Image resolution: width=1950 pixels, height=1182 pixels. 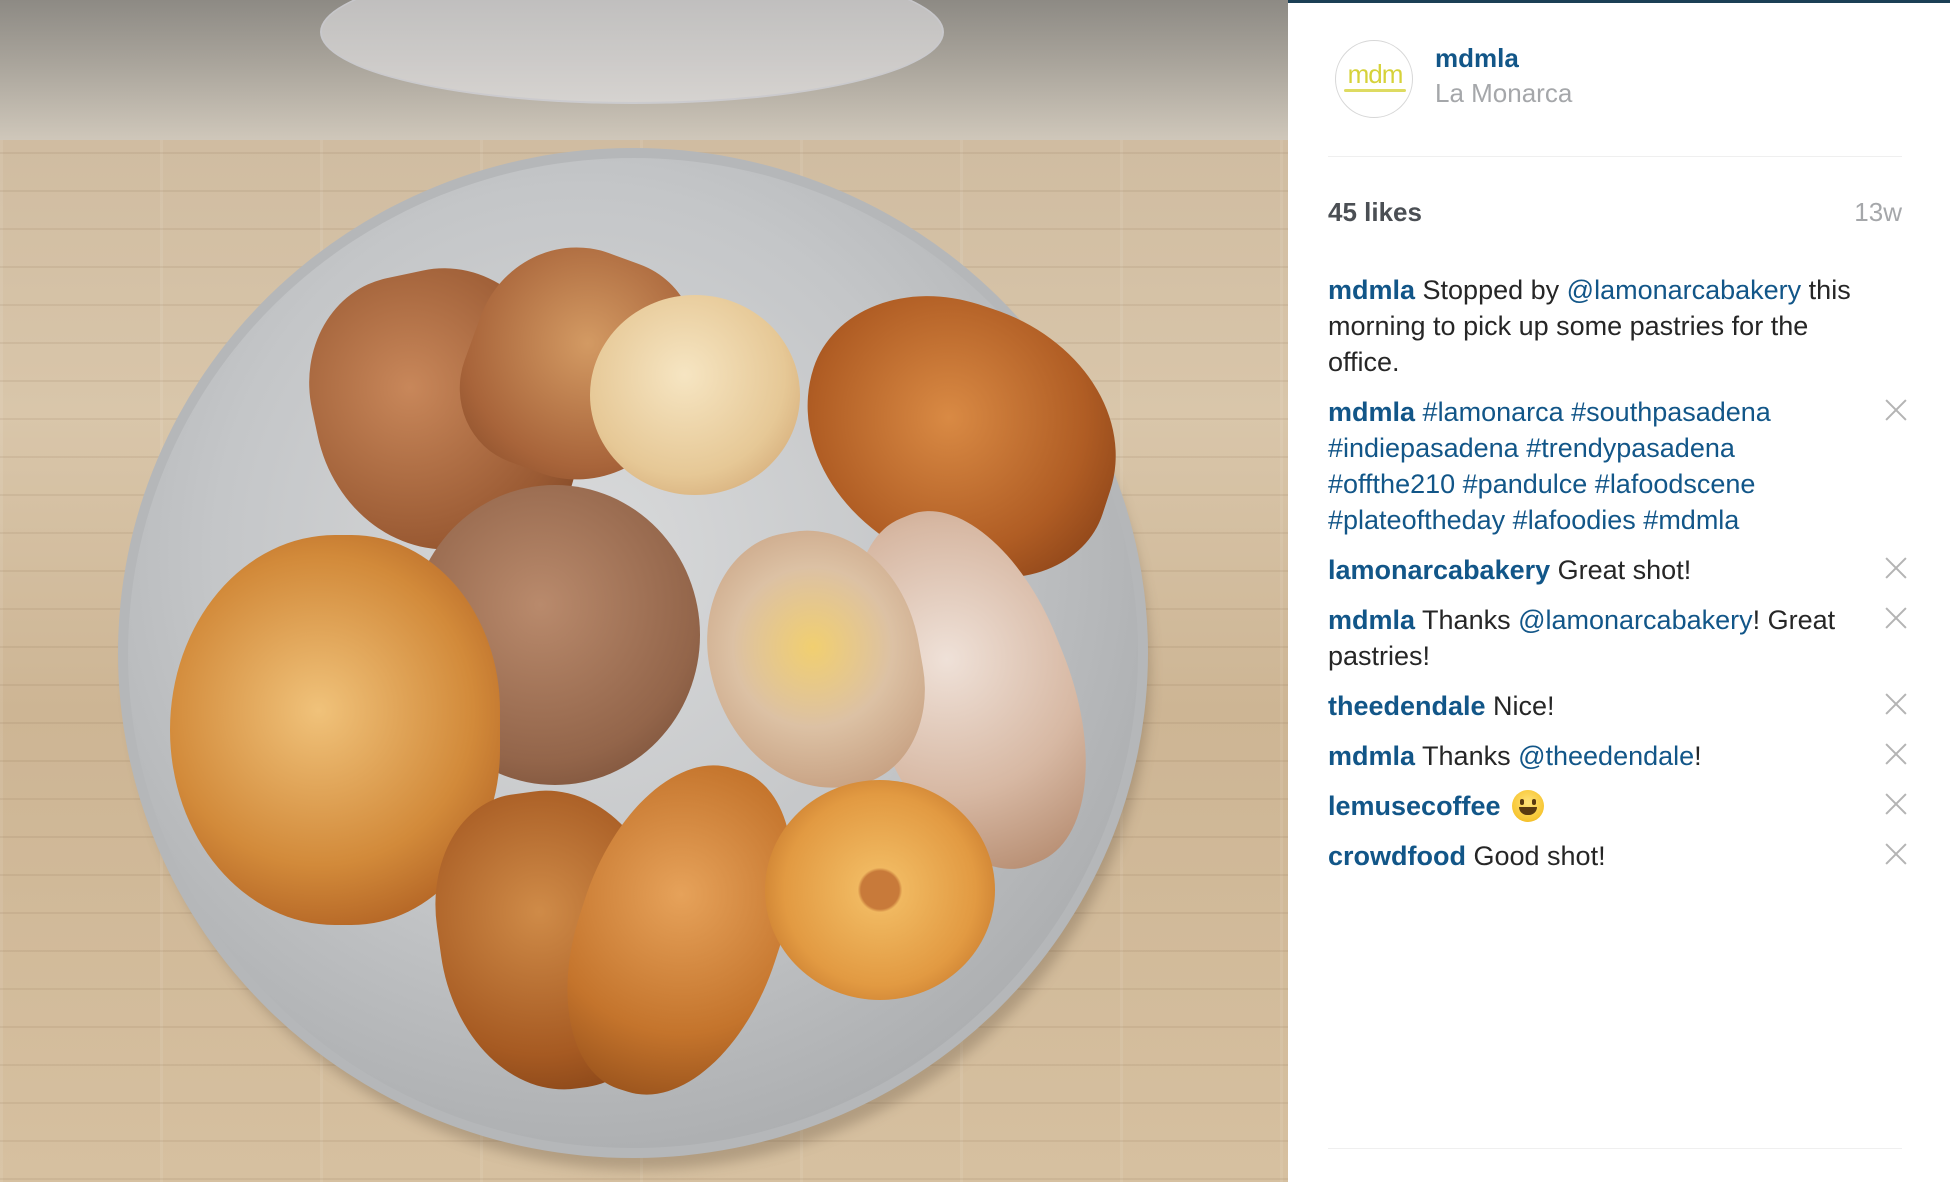 What do you see at coordinates (1606, 756) in the screenshot?
I see `mention-link: @theedendale` at bounding box center [1606, 756].